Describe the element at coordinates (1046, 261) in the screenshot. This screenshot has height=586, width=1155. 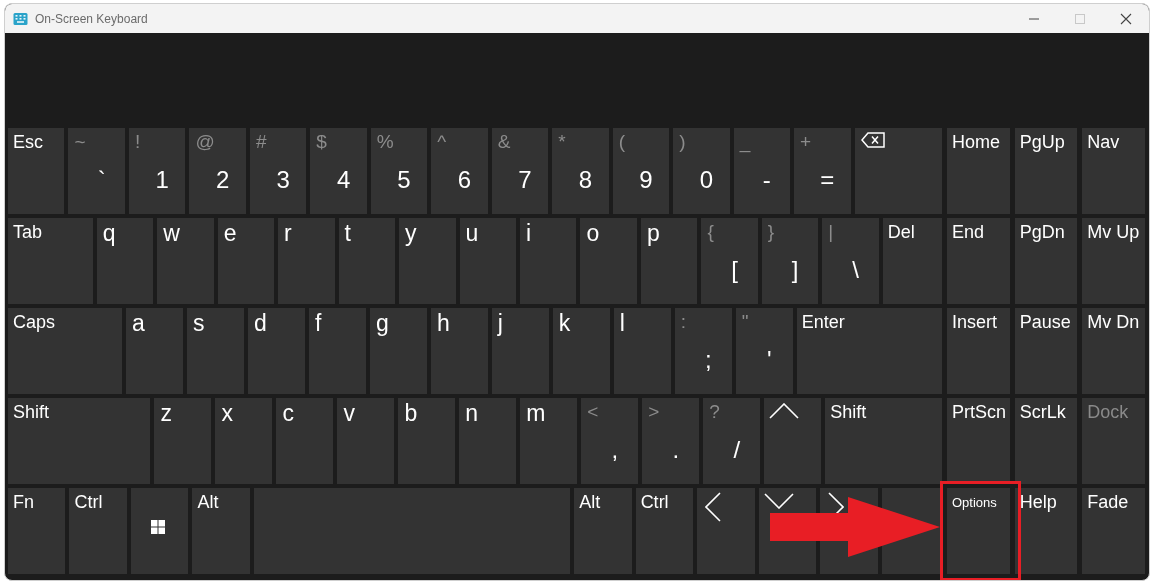
I see `key: PgDn` at that location.